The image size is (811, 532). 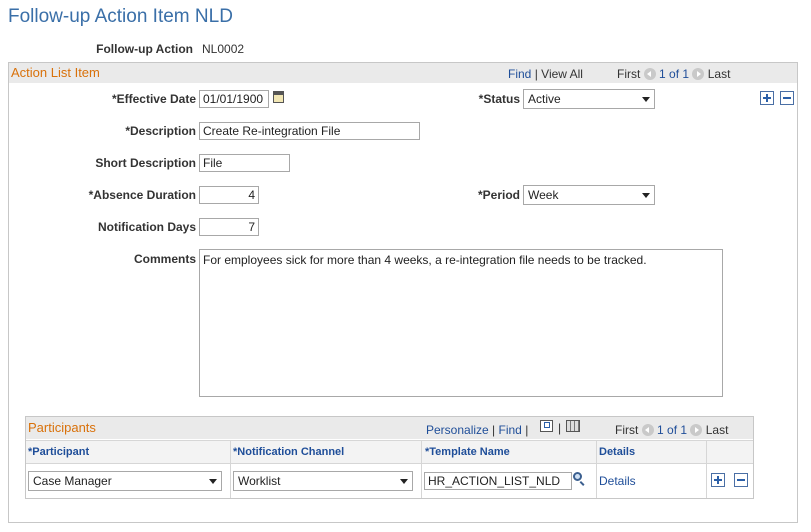 I want to click on participants-toolbar: Personalize | Find |, so click(x=477, y=430).